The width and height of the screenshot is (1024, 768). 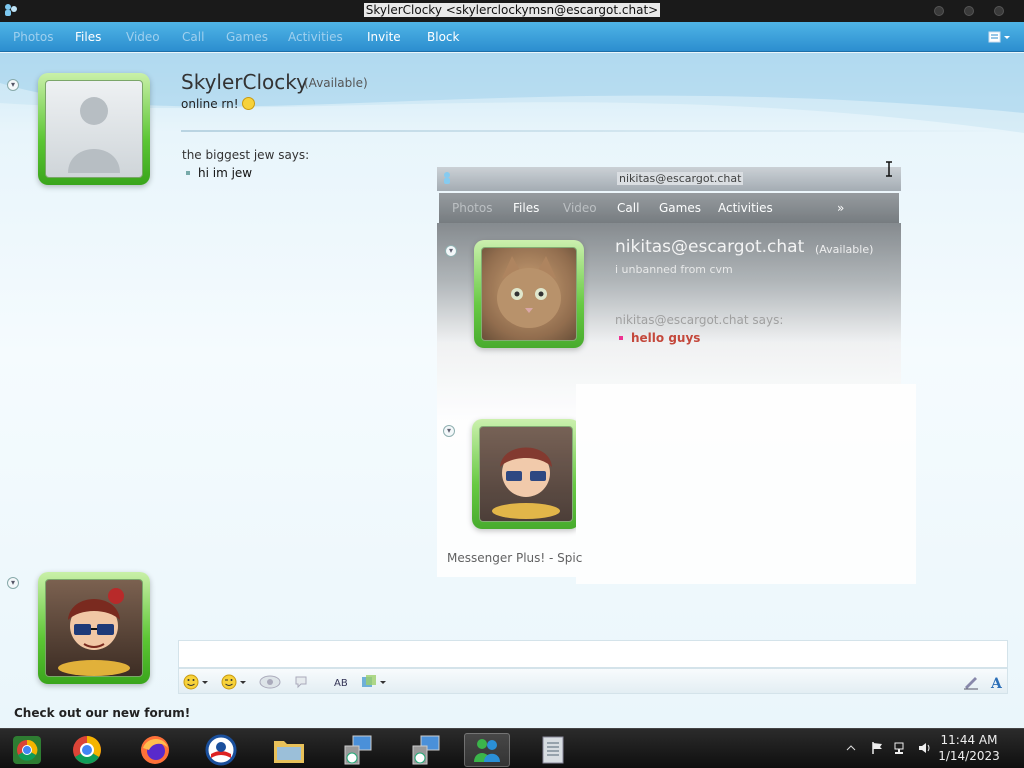 I want to click on cat-photo-icon, so click(x=529, y=292).